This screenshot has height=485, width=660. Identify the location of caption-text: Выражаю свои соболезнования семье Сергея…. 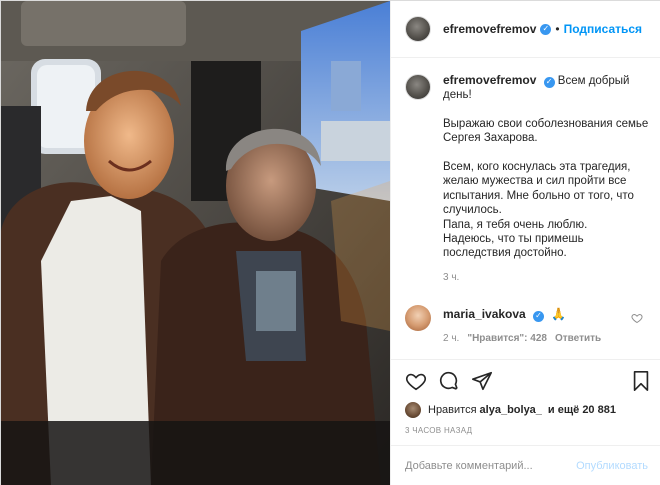
(546, 188).